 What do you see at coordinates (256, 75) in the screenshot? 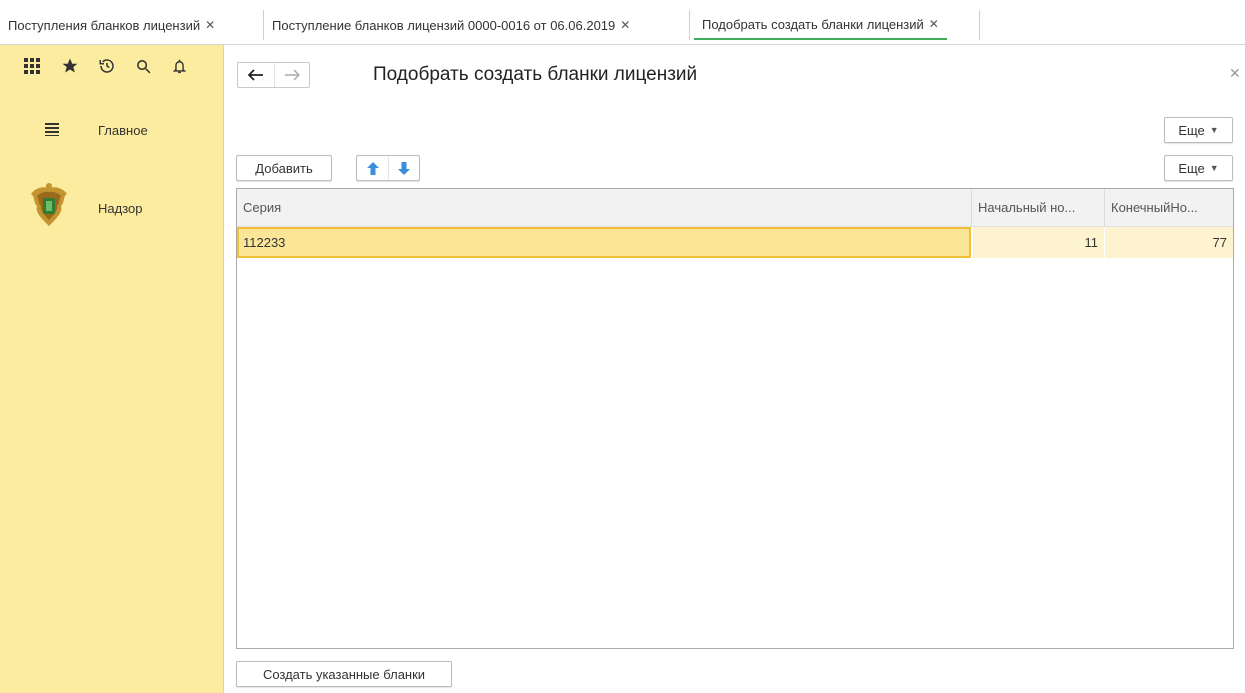
I see `back-arrow-icon` at bounding box center [256, 75].